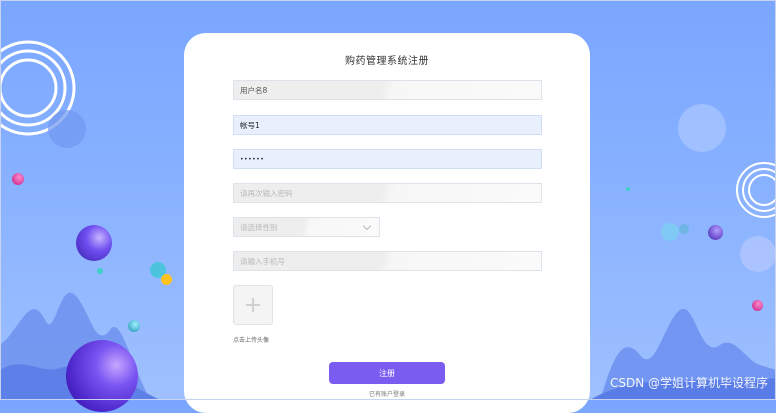 The width and height of the screenshot is (776, 413). I want to click on confirm-password-placeholder: 请再次输入密码, so click(266, 193).